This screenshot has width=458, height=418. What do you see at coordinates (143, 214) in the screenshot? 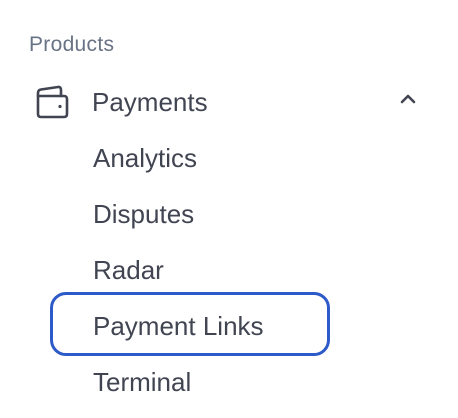
I see `sidebar-item-disputes: Disputes` at bounding box center [143, 214].